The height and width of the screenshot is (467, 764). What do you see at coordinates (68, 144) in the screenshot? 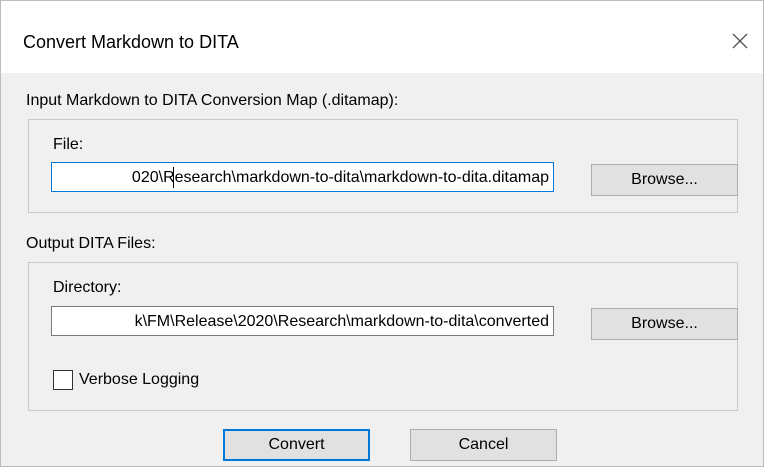
I see `file-label: File:` at bounding box center [68, 144].